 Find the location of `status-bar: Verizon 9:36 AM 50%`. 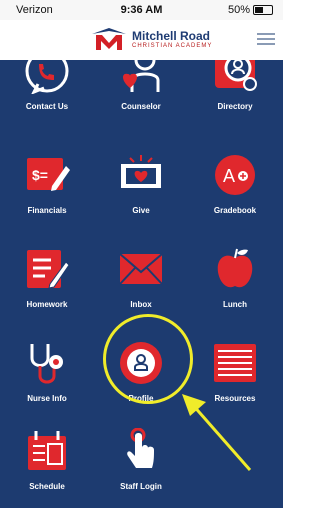

status-bar: Verizon 9:36 AM 50% is located at coordinates (141, 10).